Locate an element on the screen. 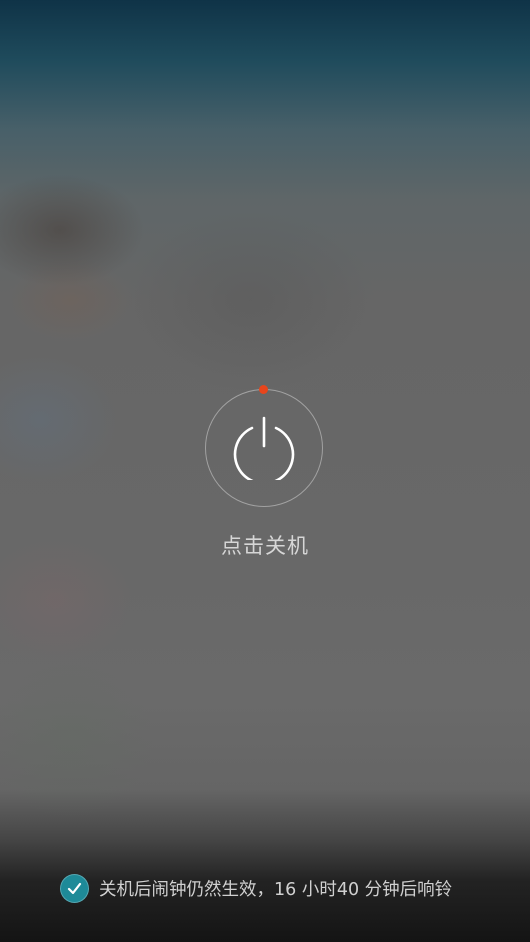 This screenshot has height=942, width=530. power-off-label: 点击关机 is located at coordinates (265, 545).